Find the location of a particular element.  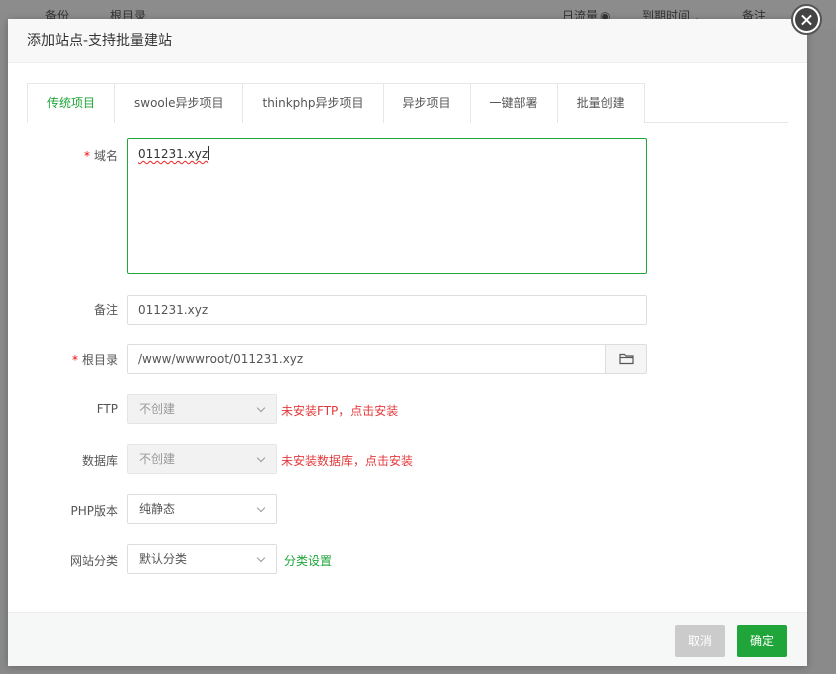

text-caret is located at coordinates (209, 153).